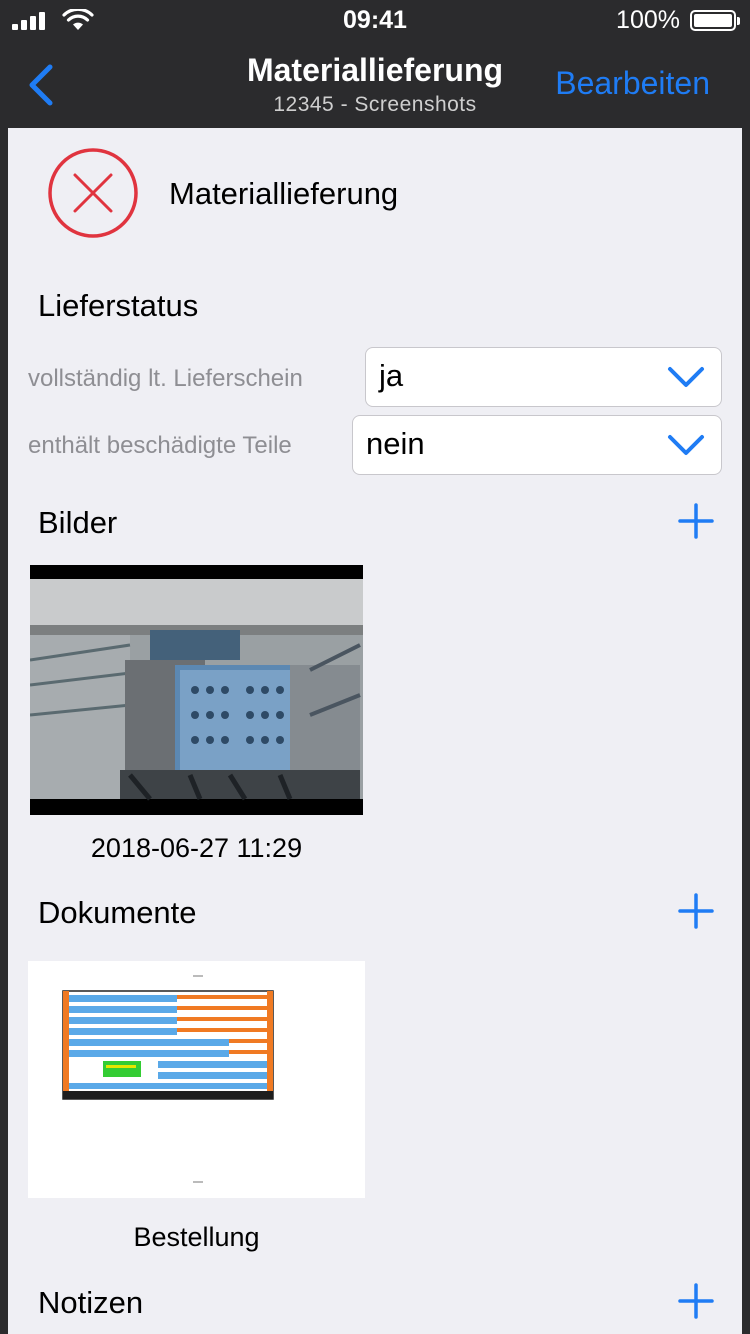 The width and height of the screenshot is (750, 1334). What do you see at coordinates (118, 305) in the screenshot?
I see `section-title-lieferstatus: Lieferstatus` at bounding box center [118, 305].